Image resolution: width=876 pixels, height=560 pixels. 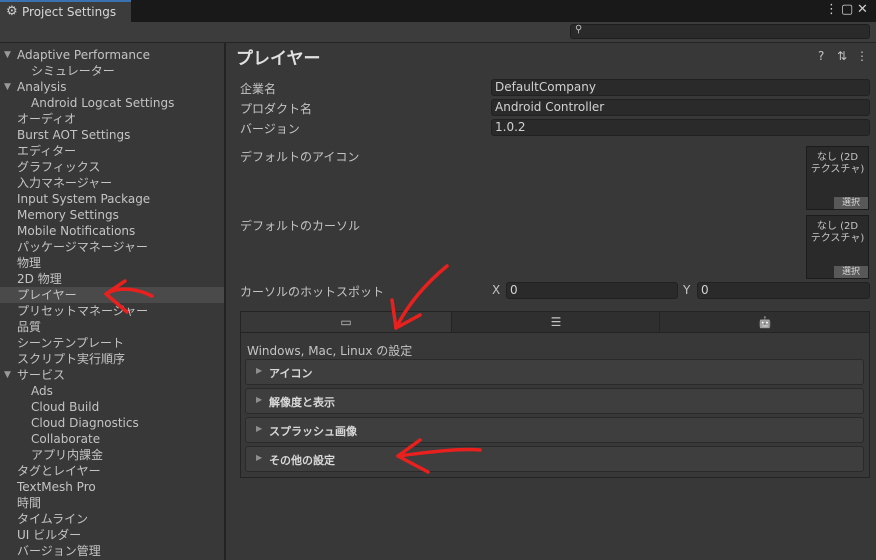 I want to click on version-label: バージョン, so click(x=270, y=129).